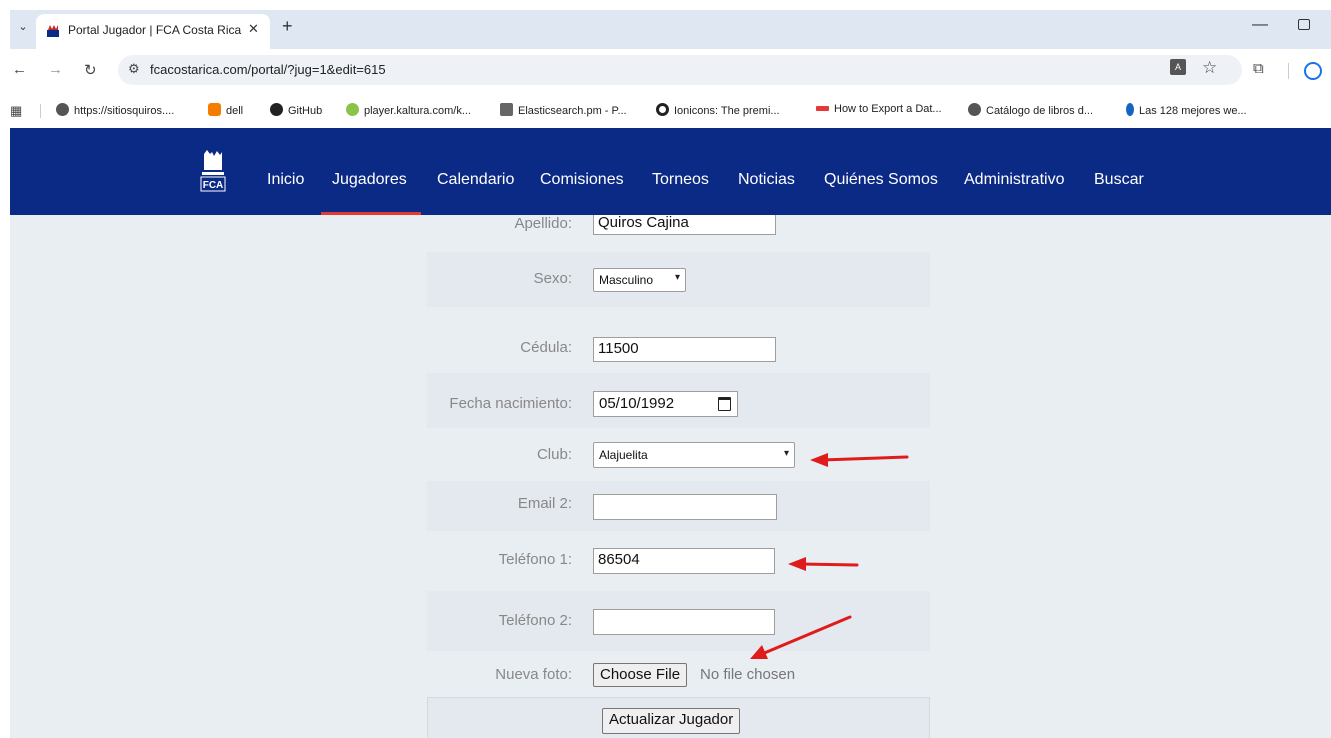 This screenshot has width=1331, height=738. Describe the element at coordinates (1209, 68) in the screenshot. I see `bookmark-star-icon: ☆` at that location.